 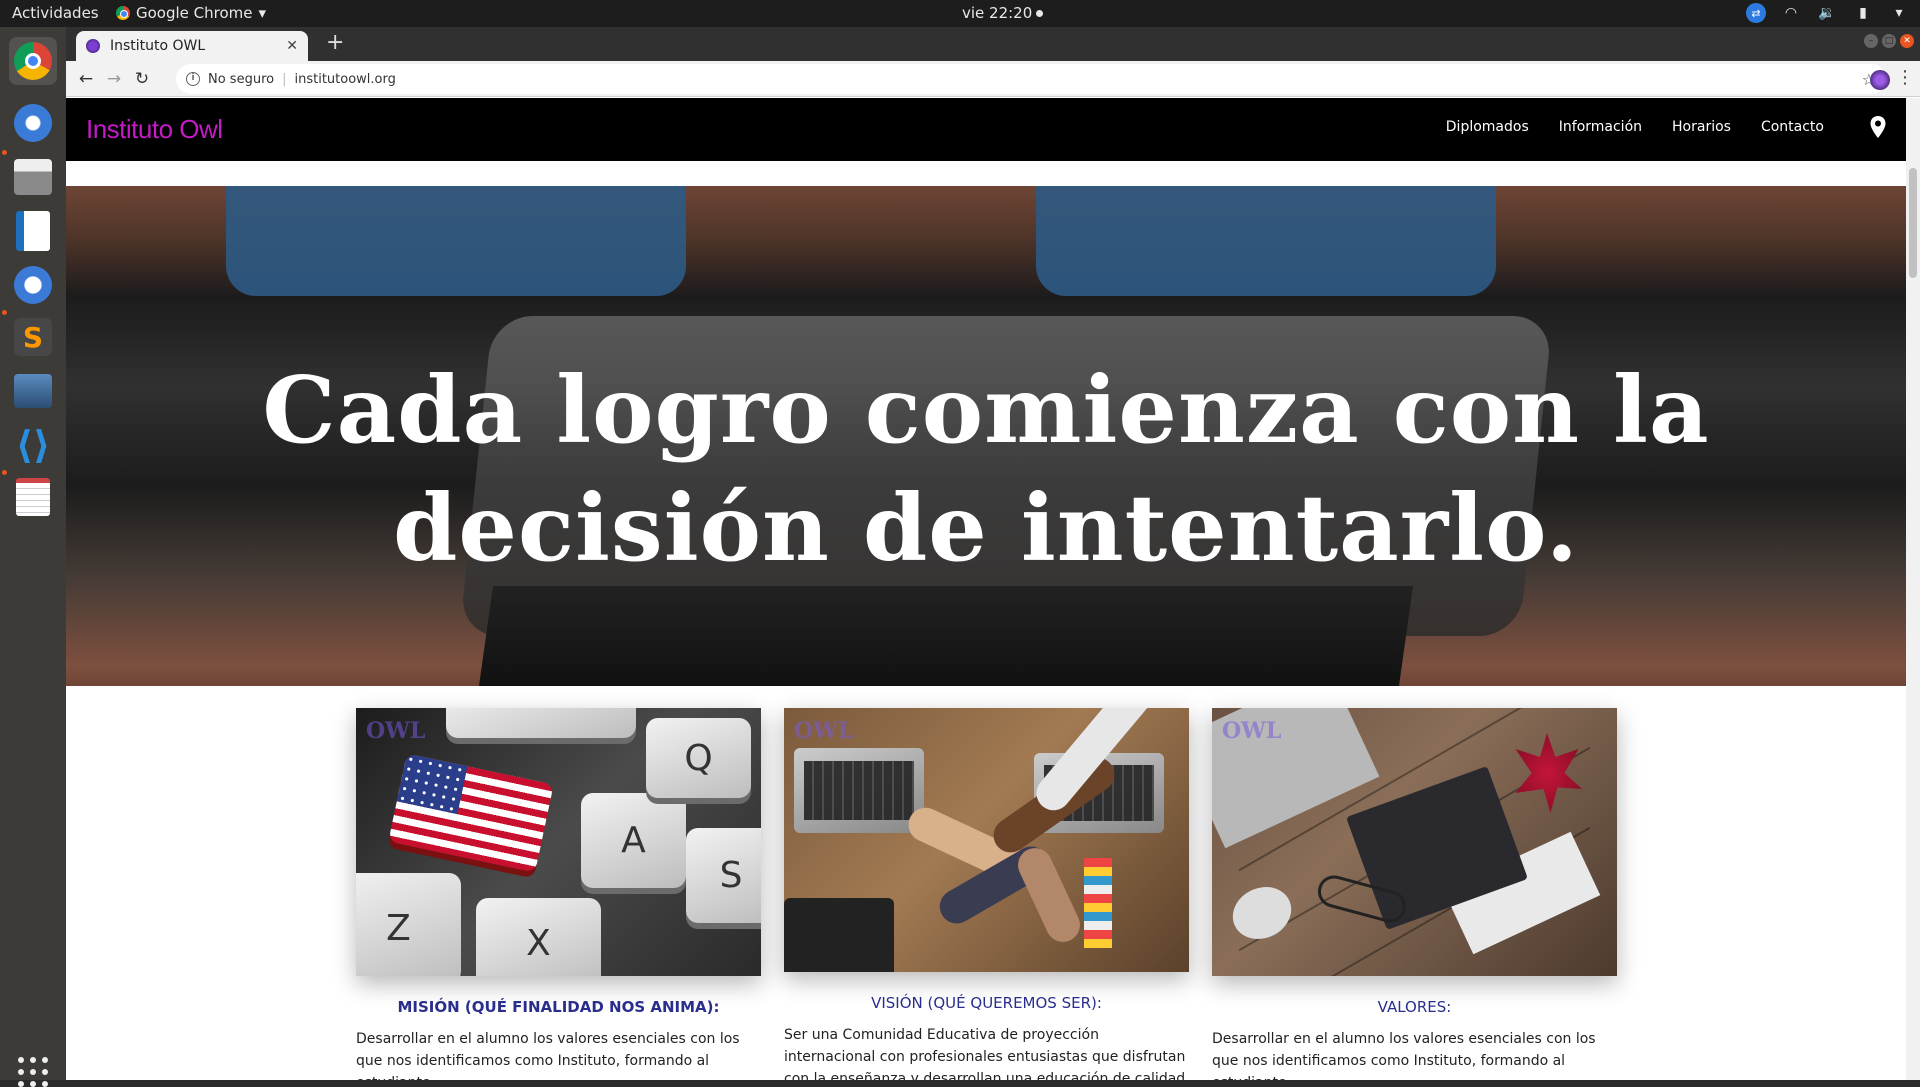 I want to click on scrollbar-thumb, so click(x=1913, y=223).